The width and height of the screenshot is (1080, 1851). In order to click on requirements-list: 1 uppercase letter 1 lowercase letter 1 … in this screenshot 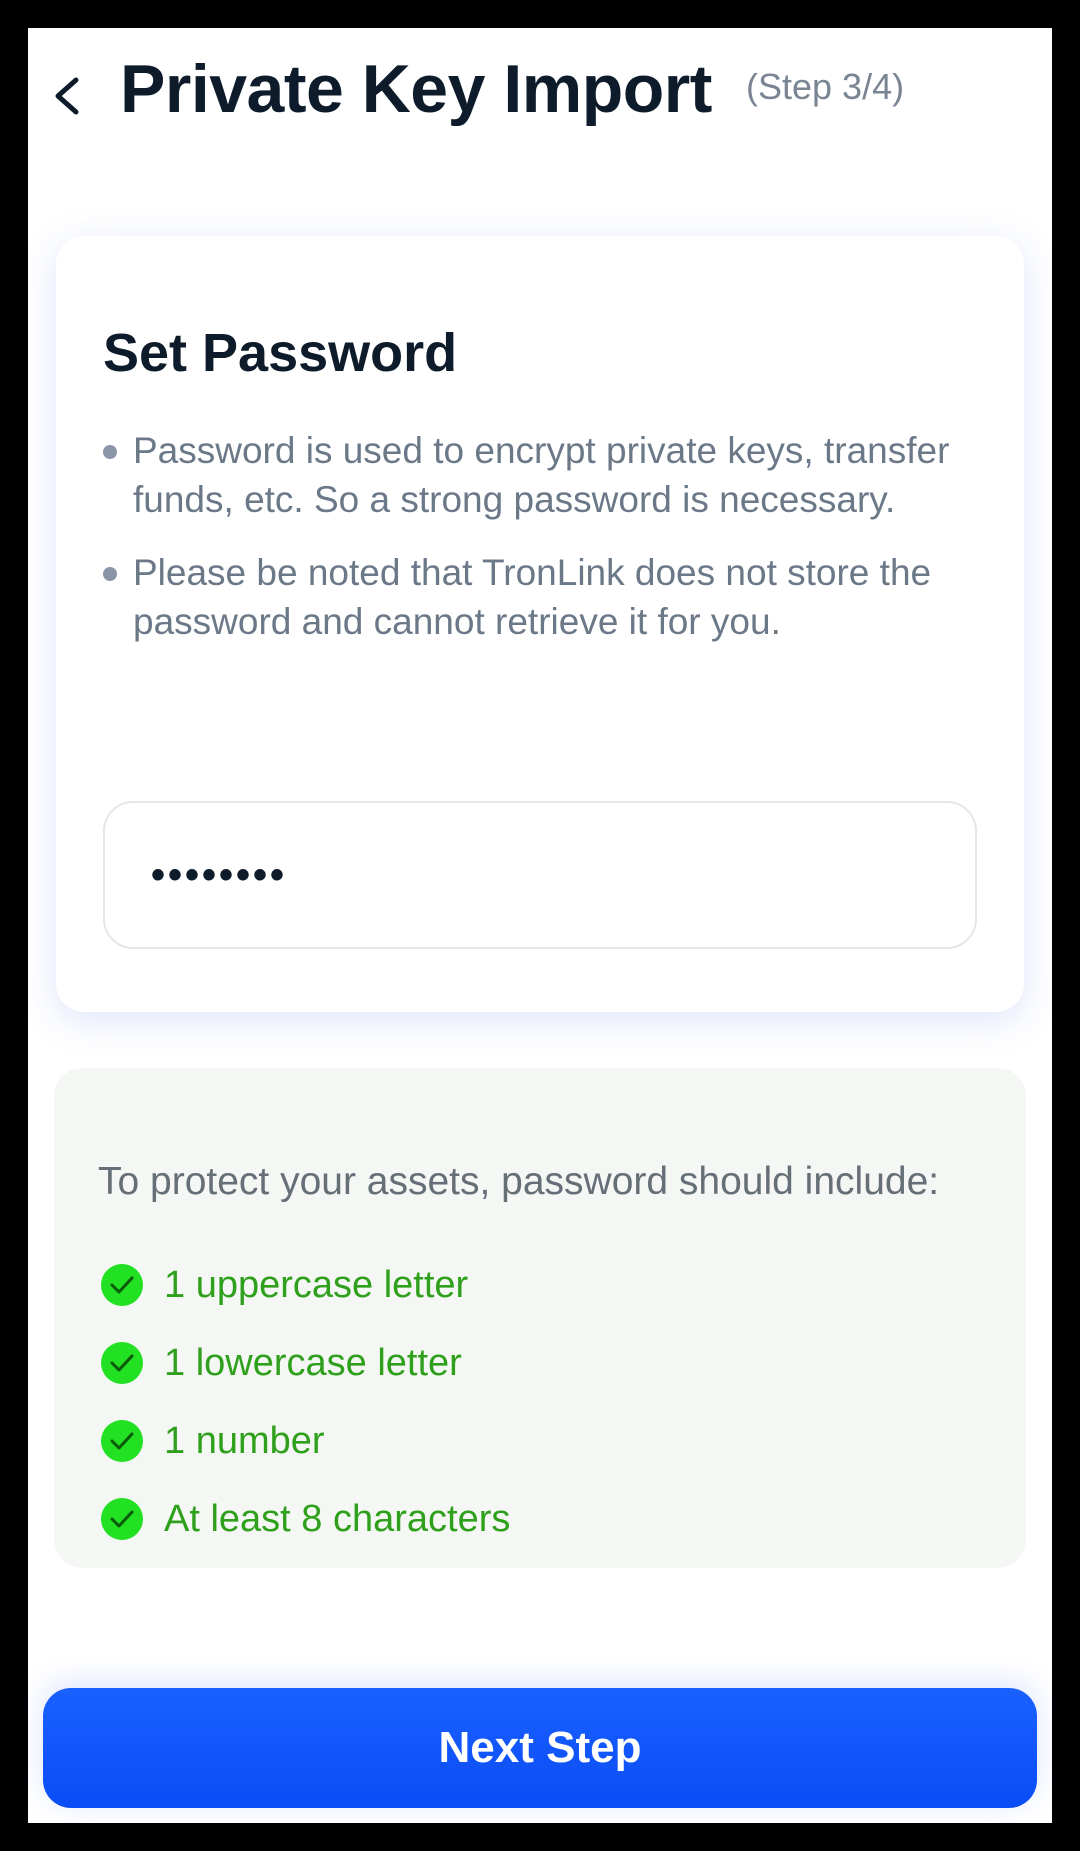, I will do `click(305, 1402)`.